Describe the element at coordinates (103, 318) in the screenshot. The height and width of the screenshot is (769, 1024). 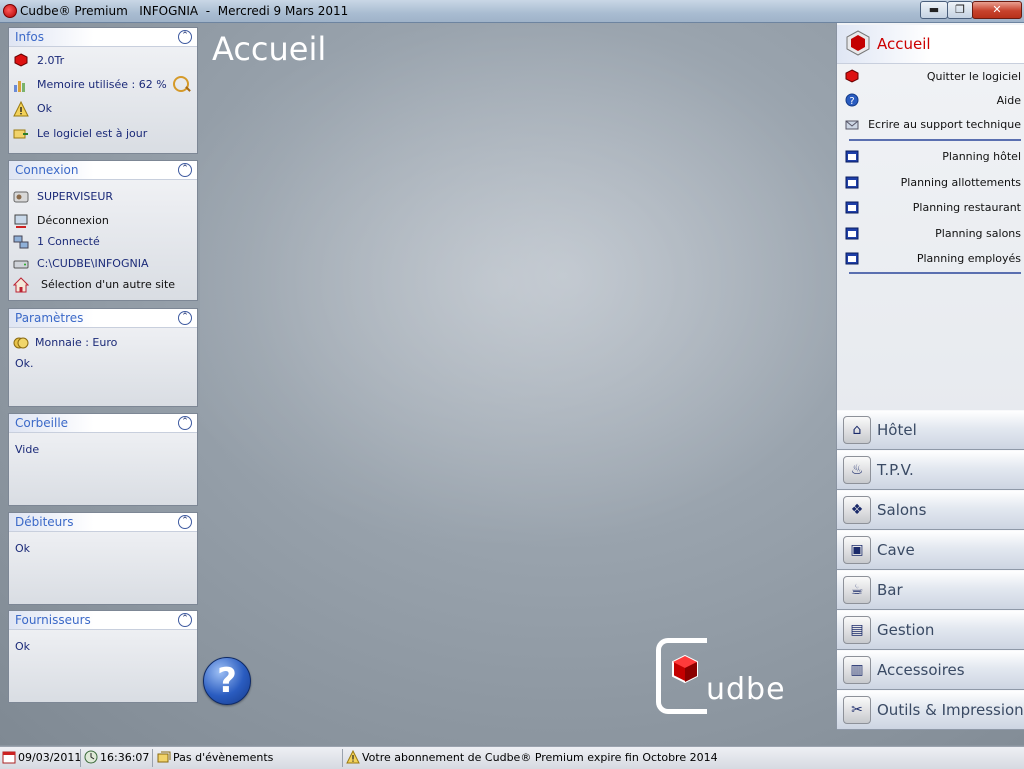
I see `parametres-panel-header: Paramètres ⌃` at that location.